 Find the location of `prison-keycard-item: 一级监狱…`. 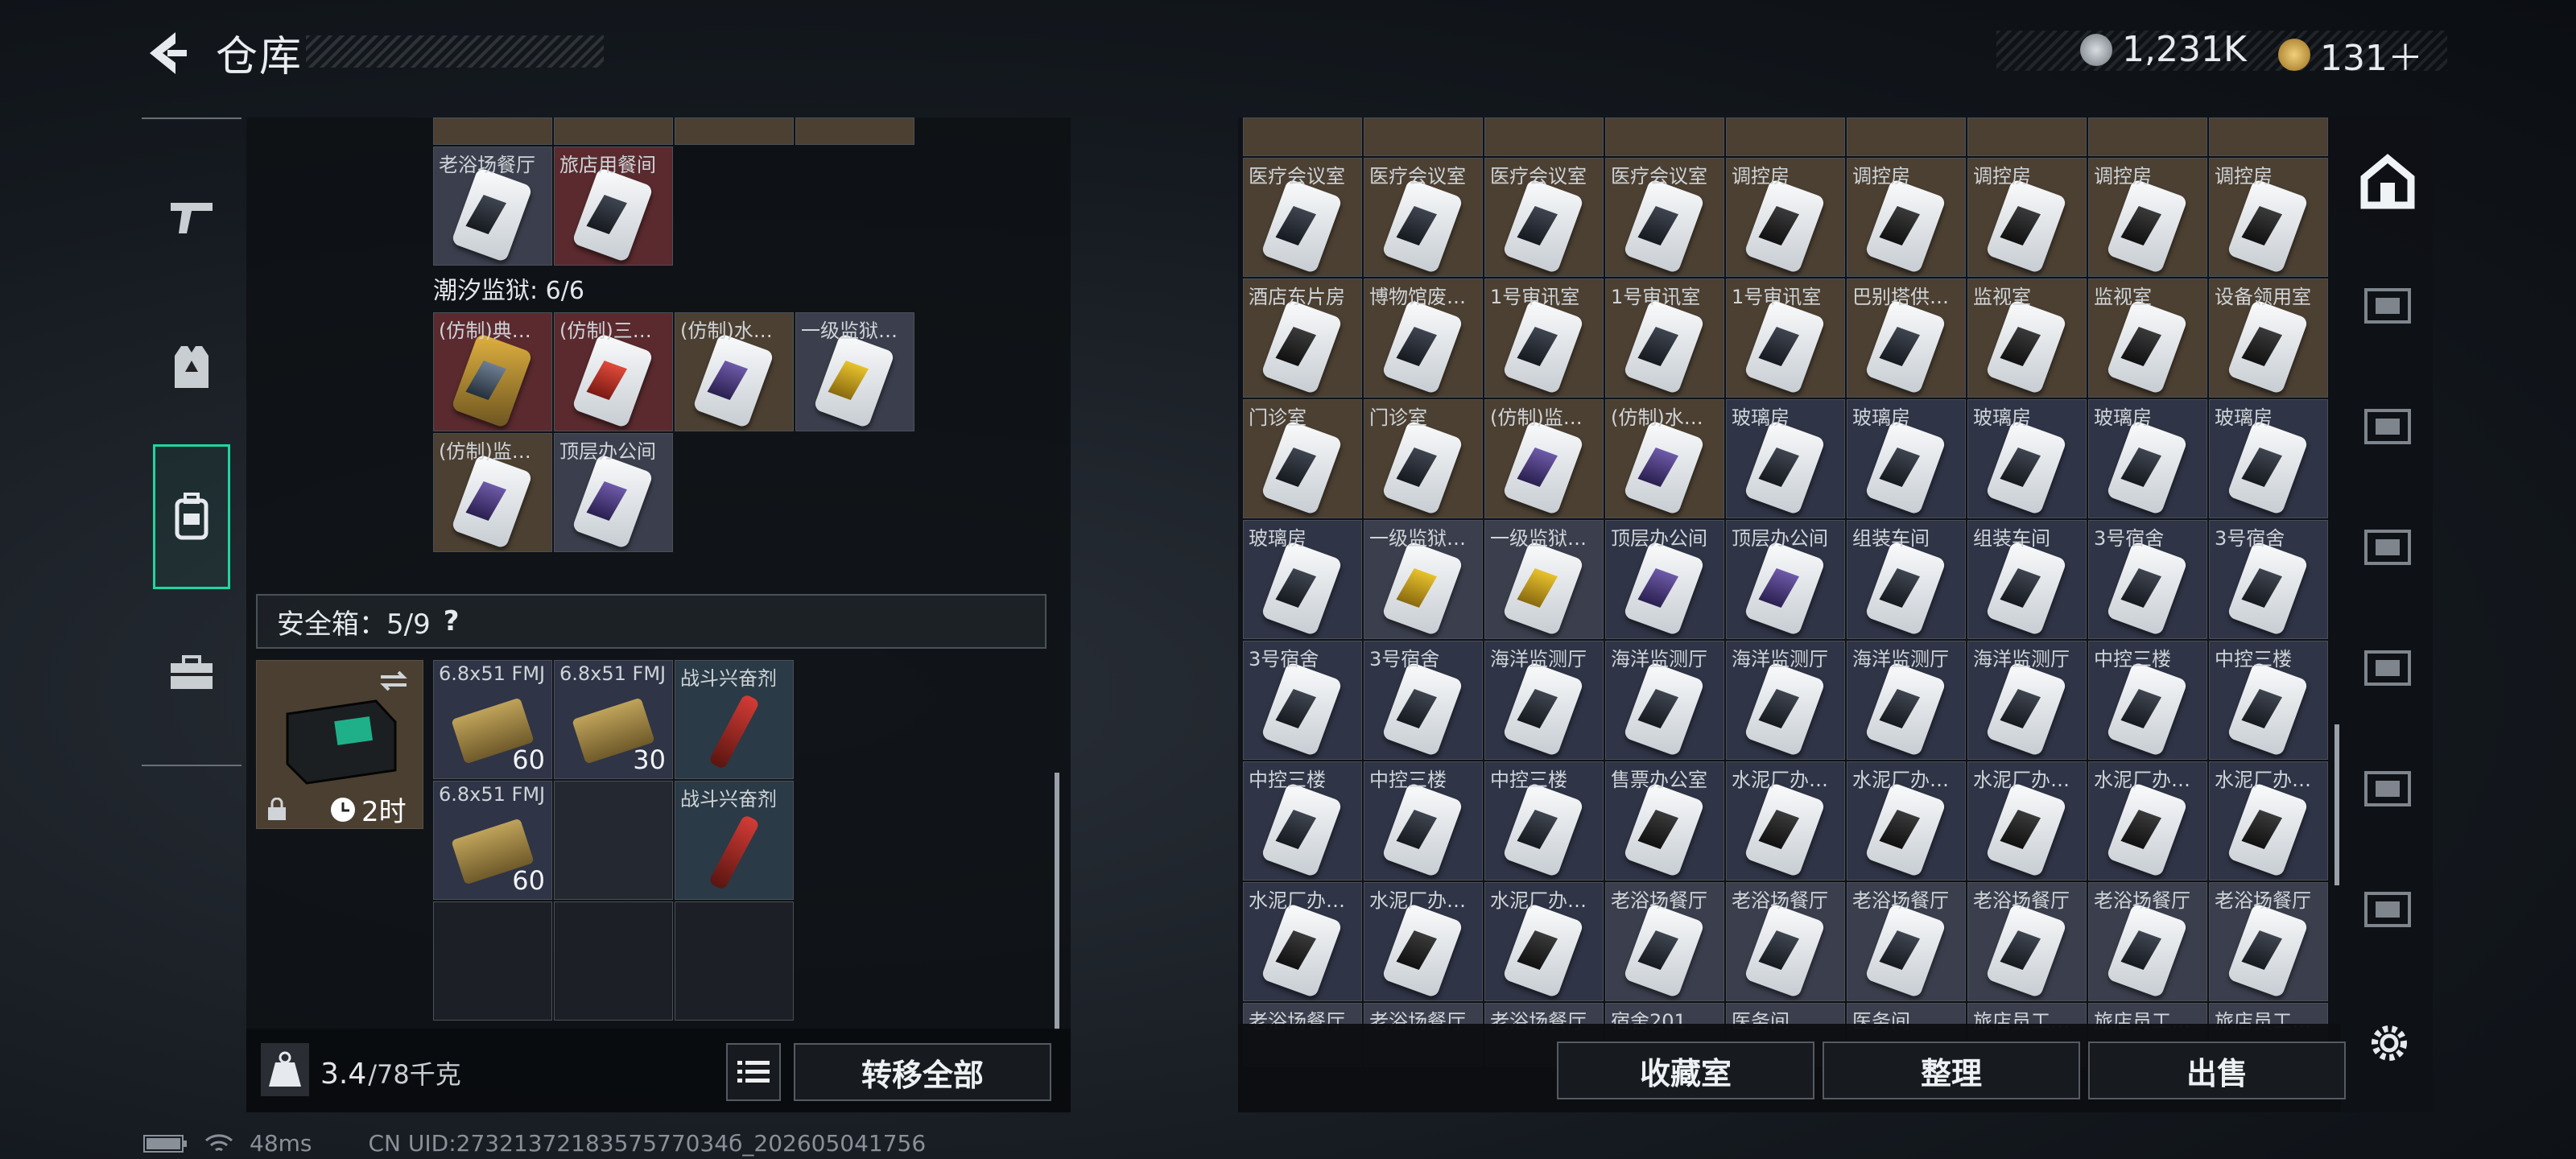

prison-keycard-item: 一级监狱… is located at coordinates (854, 371).